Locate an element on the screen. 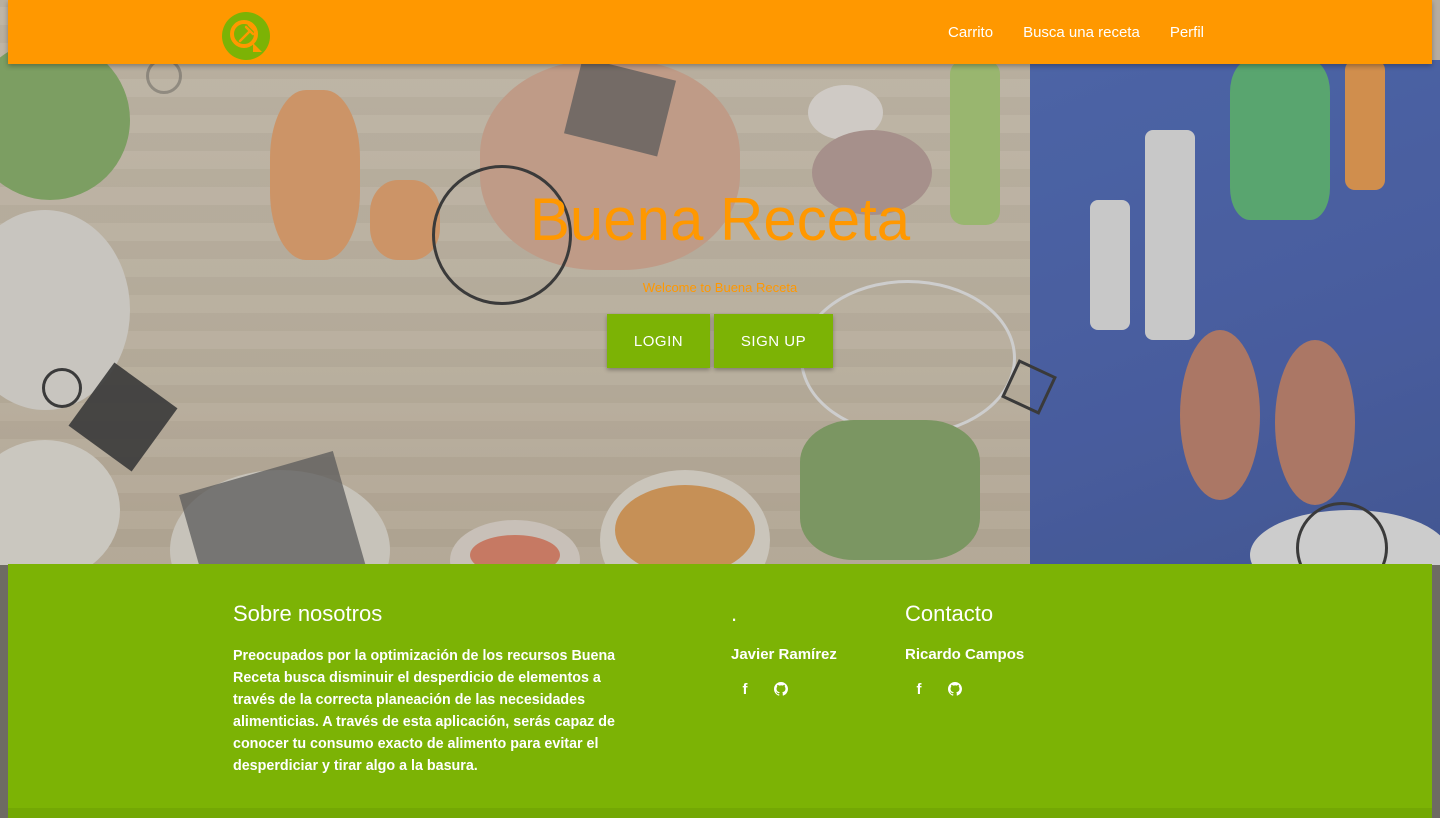  contact-section: Contacto Ricardo Campos f is located at coordinates (1005, 649).